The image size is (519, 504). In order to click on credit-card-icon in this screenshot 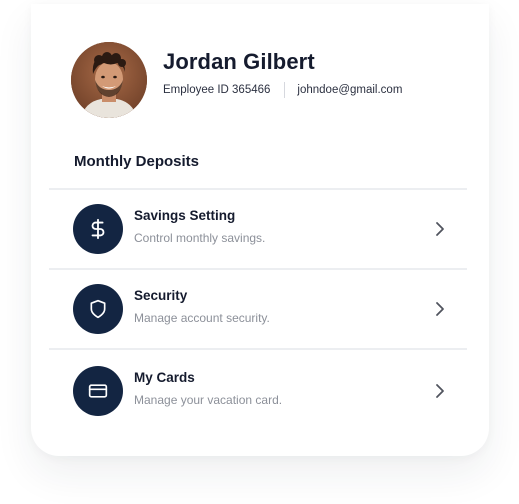, I will do `click(98, 391)`.